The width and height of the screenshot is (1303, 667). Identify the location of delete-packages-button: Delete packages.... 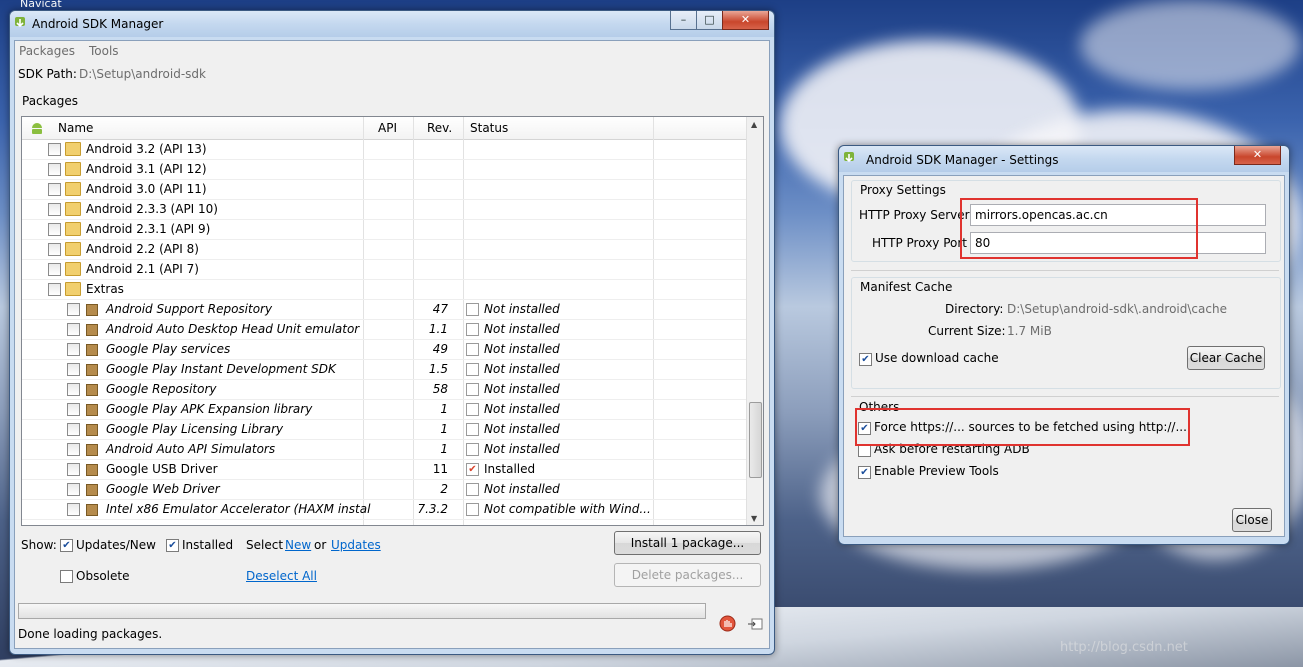
(687, 575).